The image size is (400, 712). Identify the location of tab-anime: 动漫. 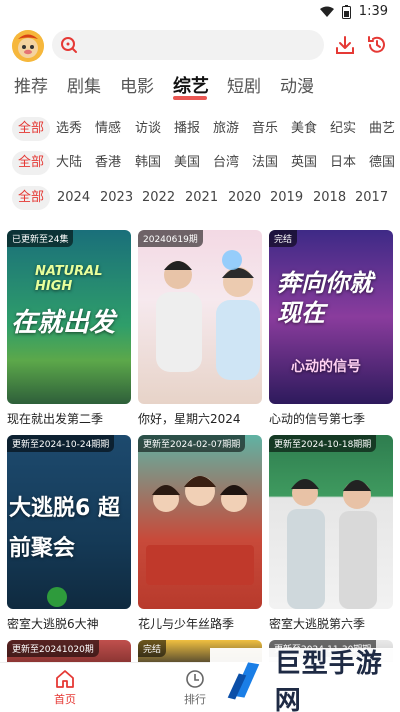
(297, 84).